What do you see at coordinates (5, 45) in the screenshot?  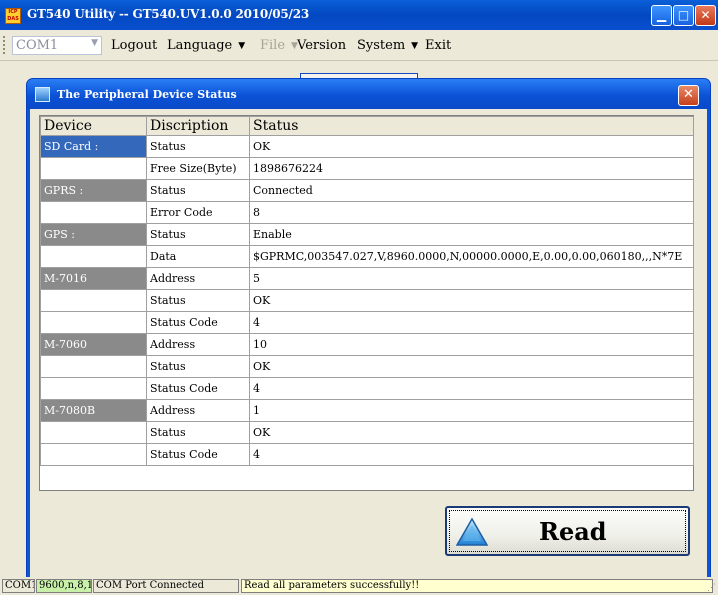 I see `toolbar-grip` at bounding box center [5, 45].